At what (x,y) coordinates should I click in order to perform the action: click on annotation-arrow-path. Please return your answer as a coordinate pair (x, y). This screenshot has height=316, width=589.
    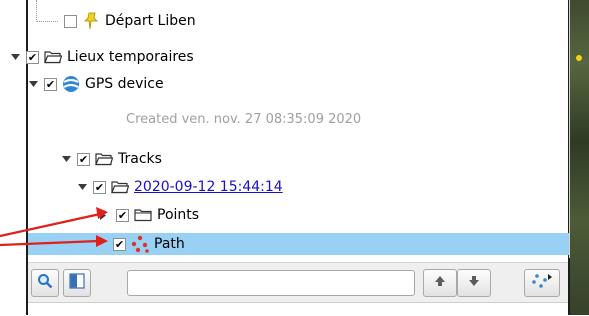
    Looking at the image, I should click on (50, 243).